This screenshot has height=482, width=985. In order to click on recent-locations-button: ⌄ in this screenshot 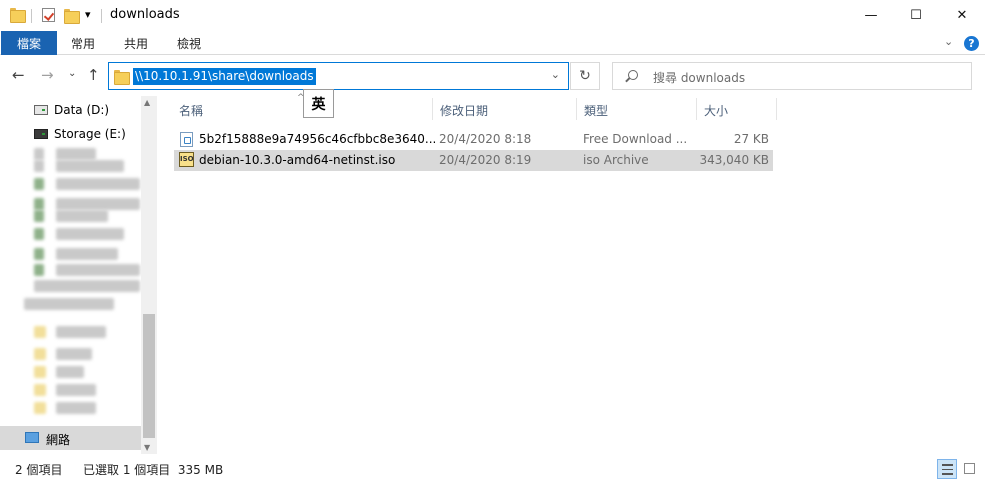, I will do `click(72, 73)`.